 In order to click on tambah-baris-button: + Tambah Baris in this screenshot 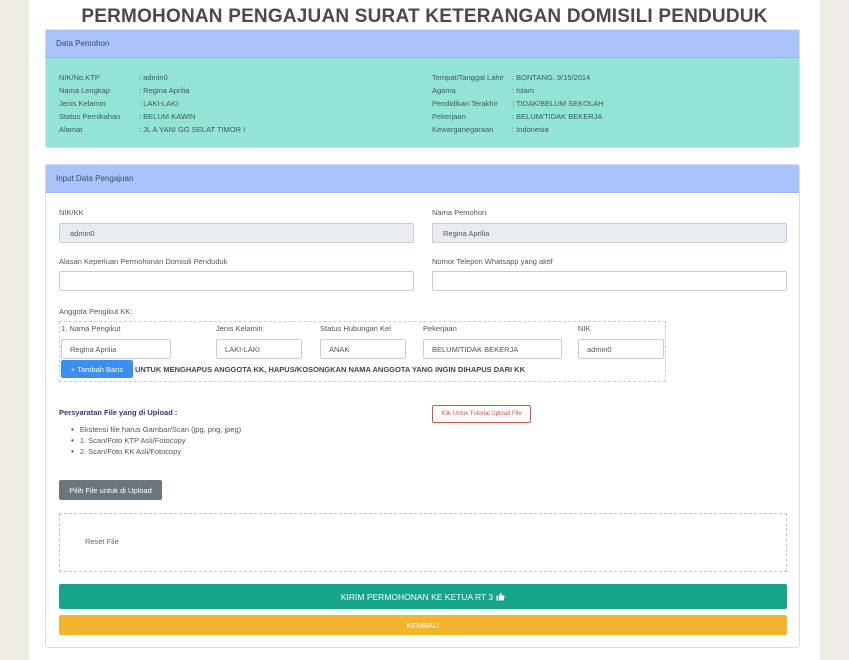, I will do `click(97, 369)`.